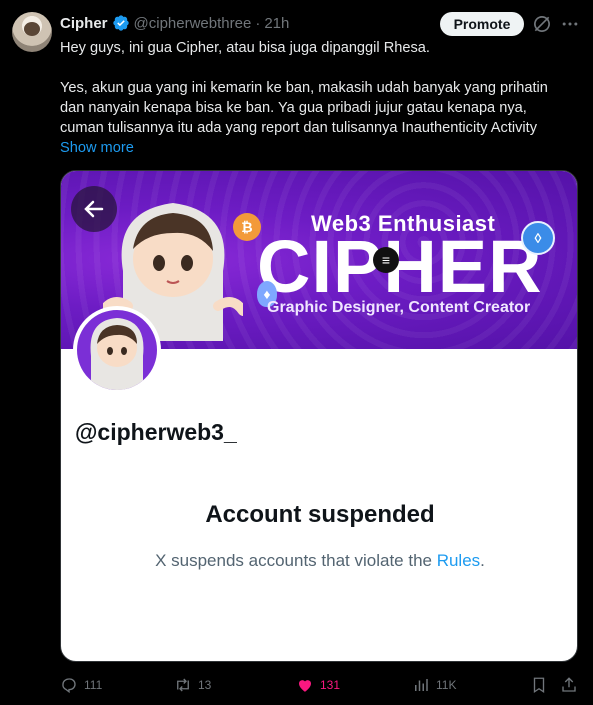 Image resolution: width=593 pixels, height=705 pixels. I want to click on action-bar: 111 13 131 11K, so click(323, 685).